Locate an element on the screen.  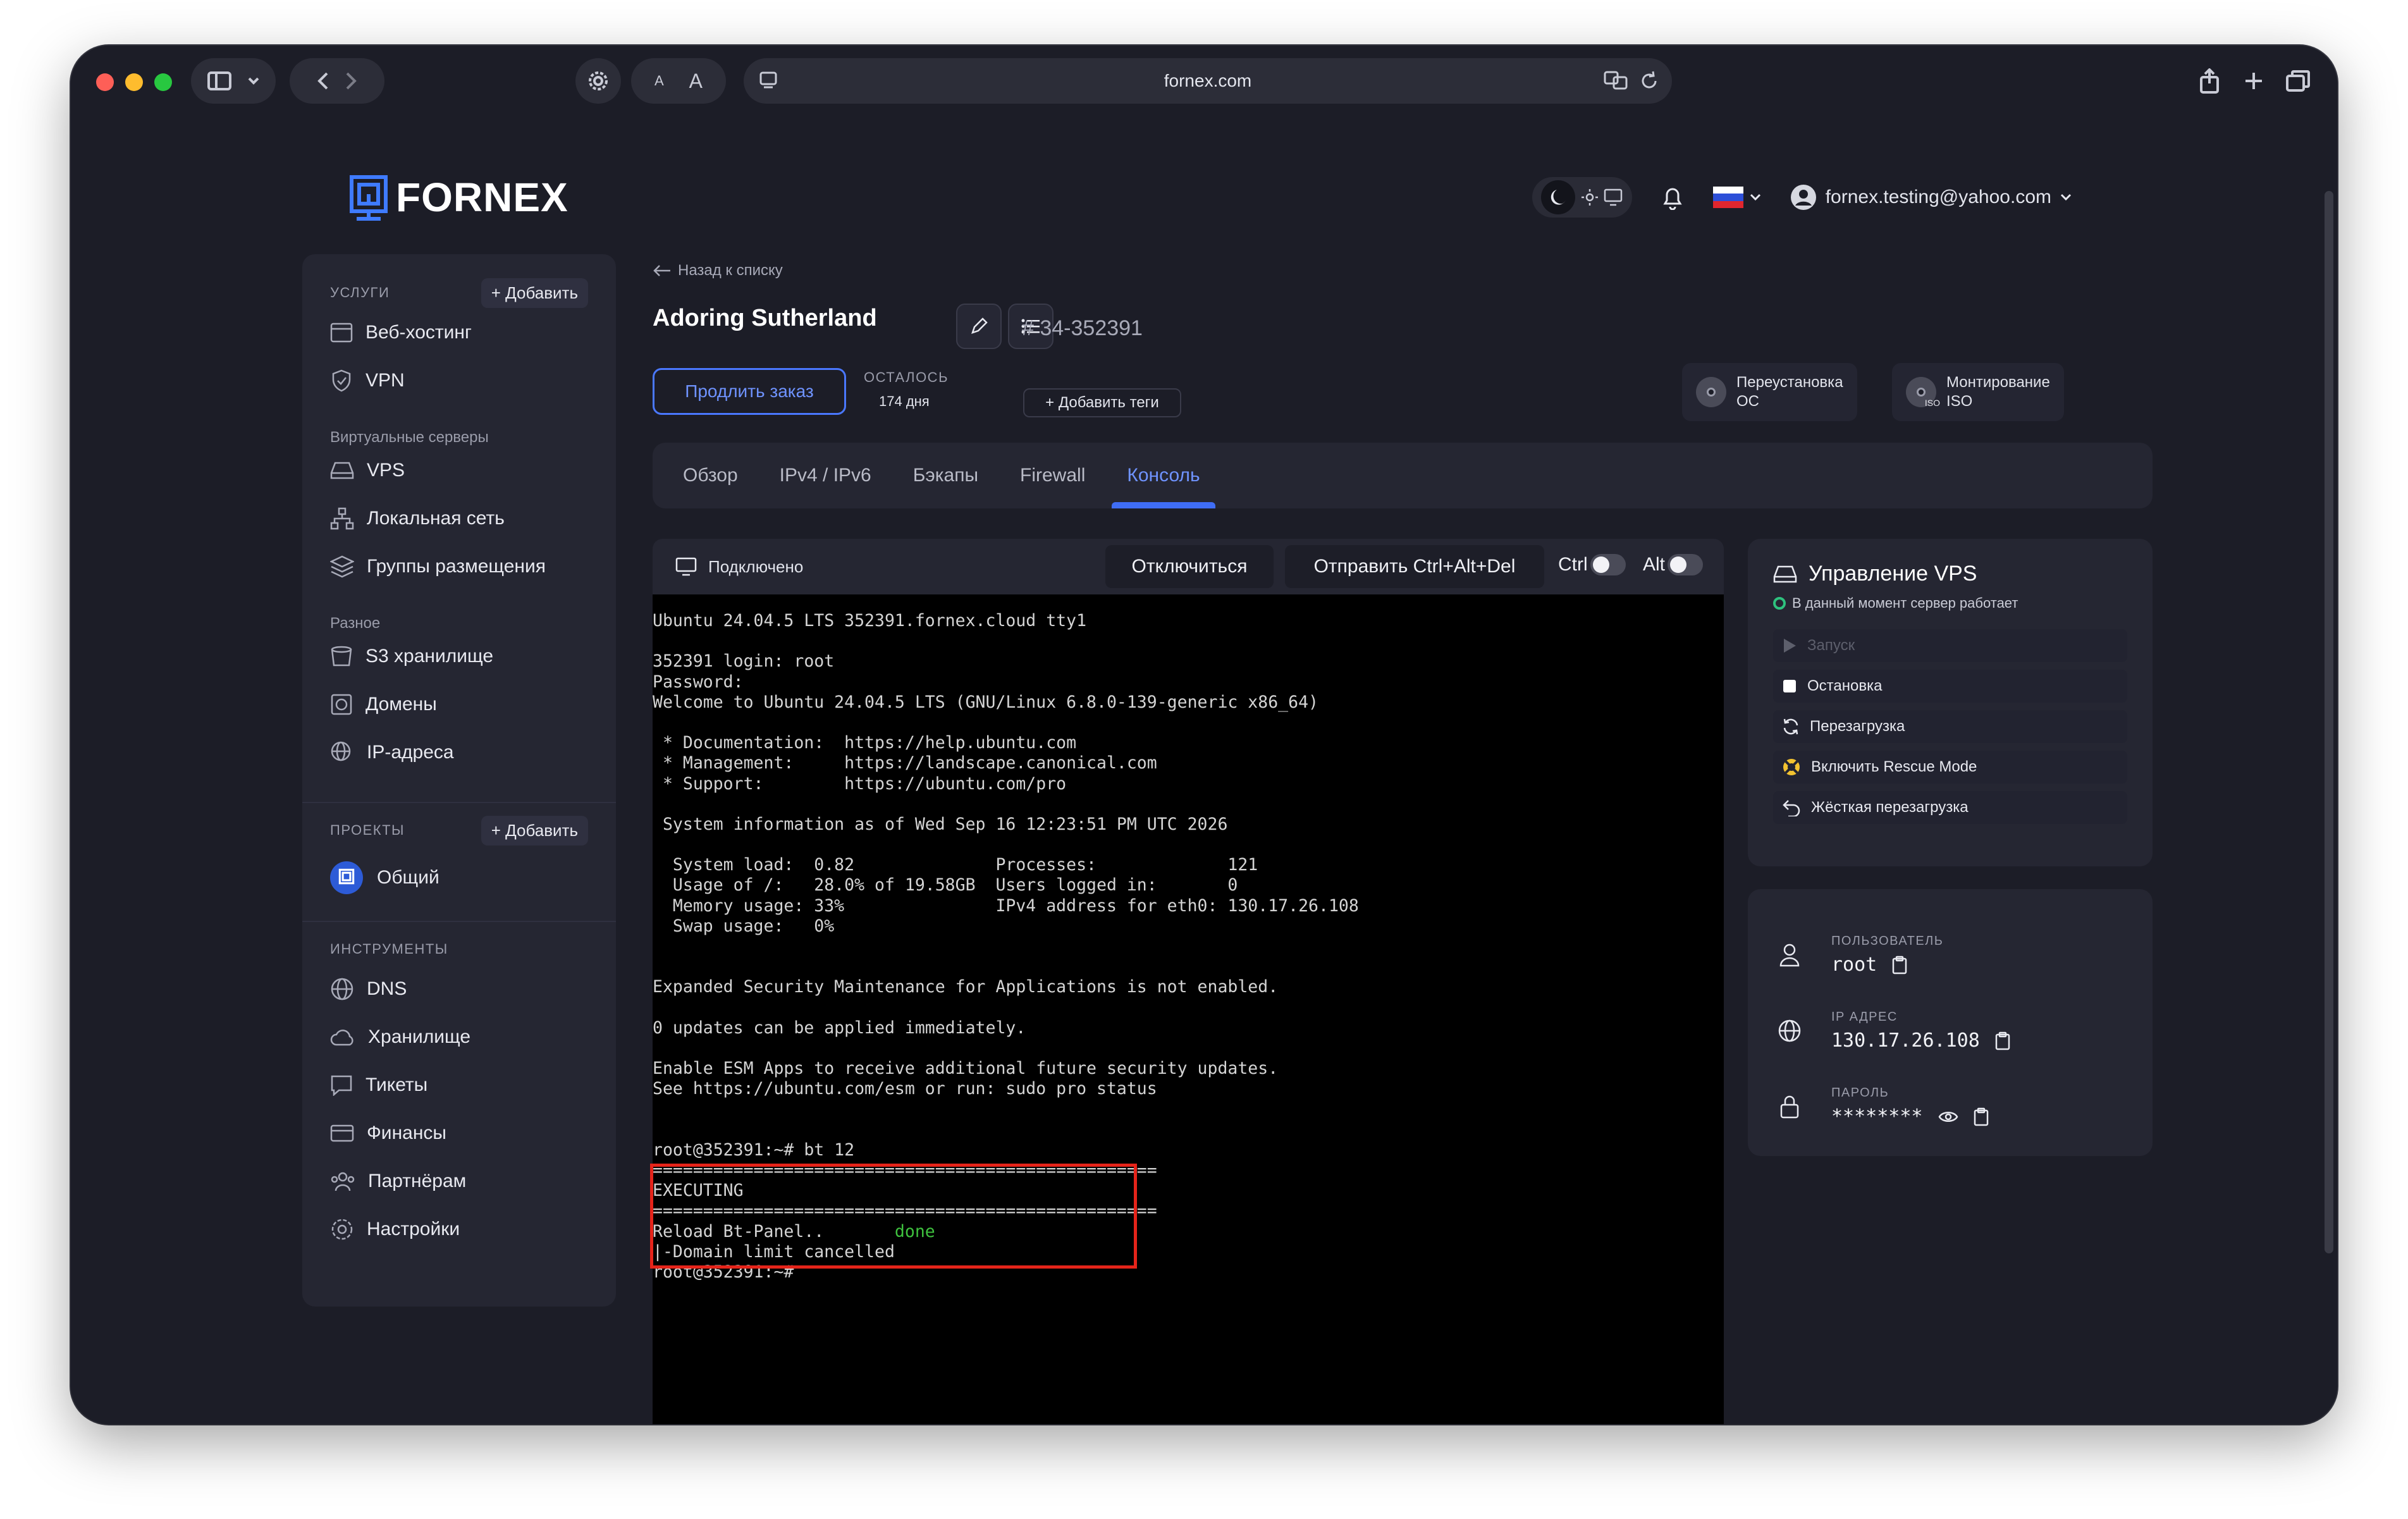
settings-button is located at coordinates (598, 81).